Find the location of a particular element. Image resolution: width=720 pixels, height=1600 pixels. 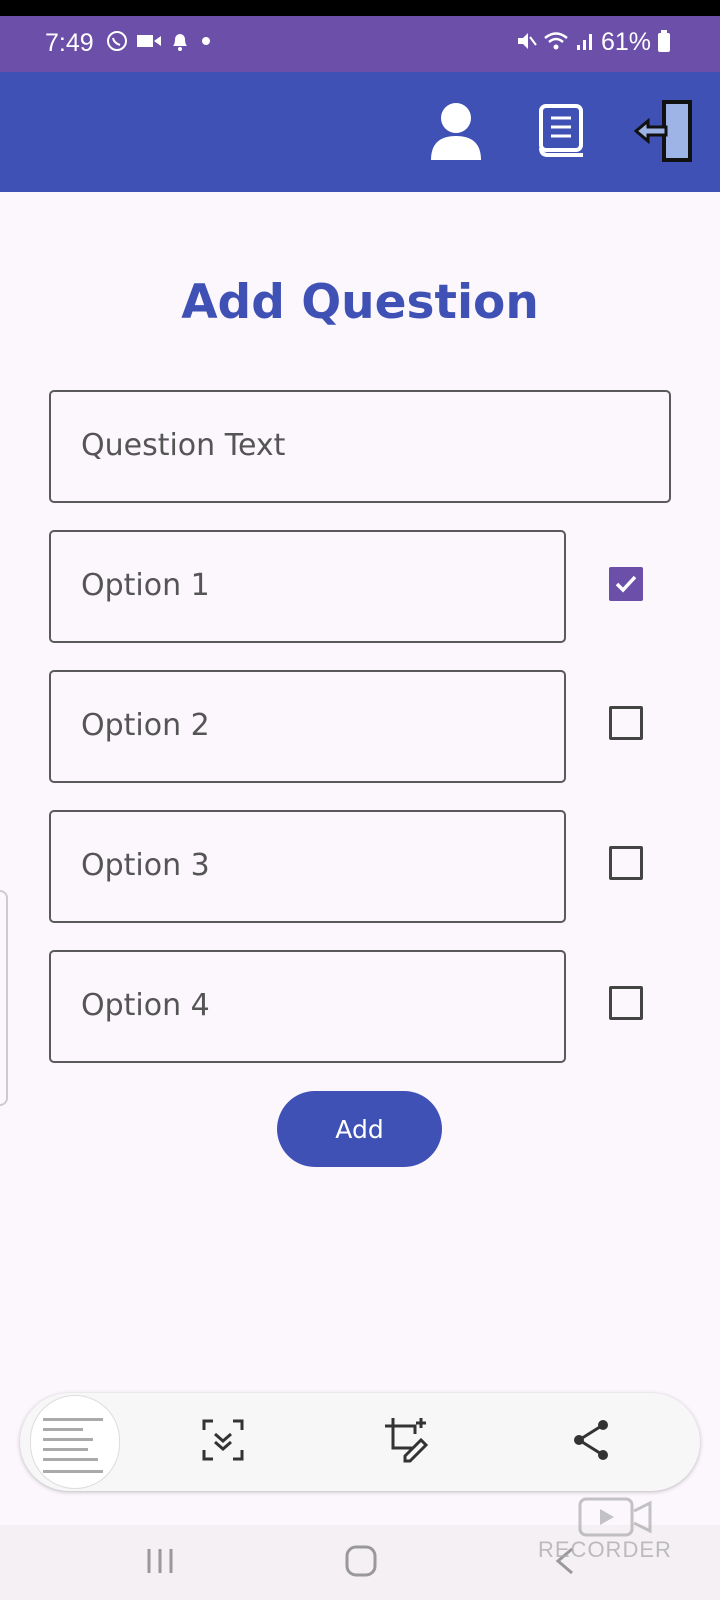

option-4-field: Option 4 is located at coordinates (307, 1006).